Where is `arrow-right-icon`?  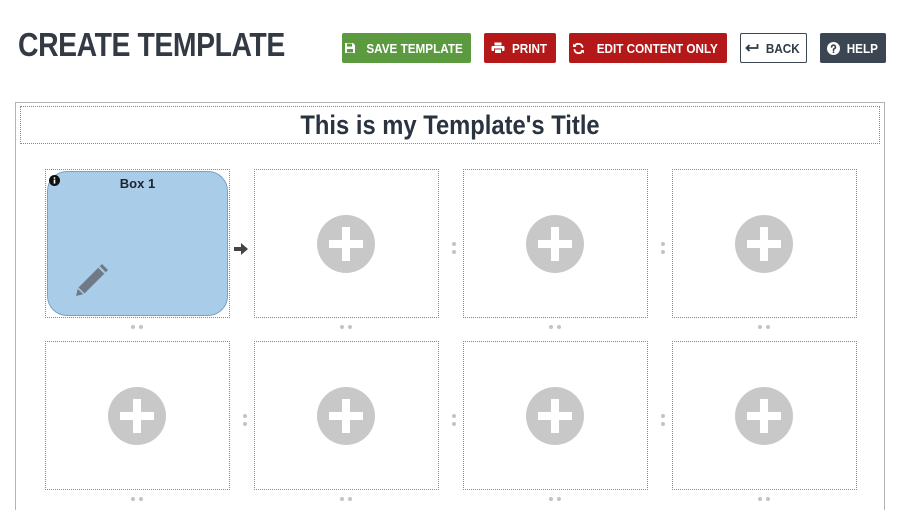
arrow-right-icon is located at coordinates (241, 249).